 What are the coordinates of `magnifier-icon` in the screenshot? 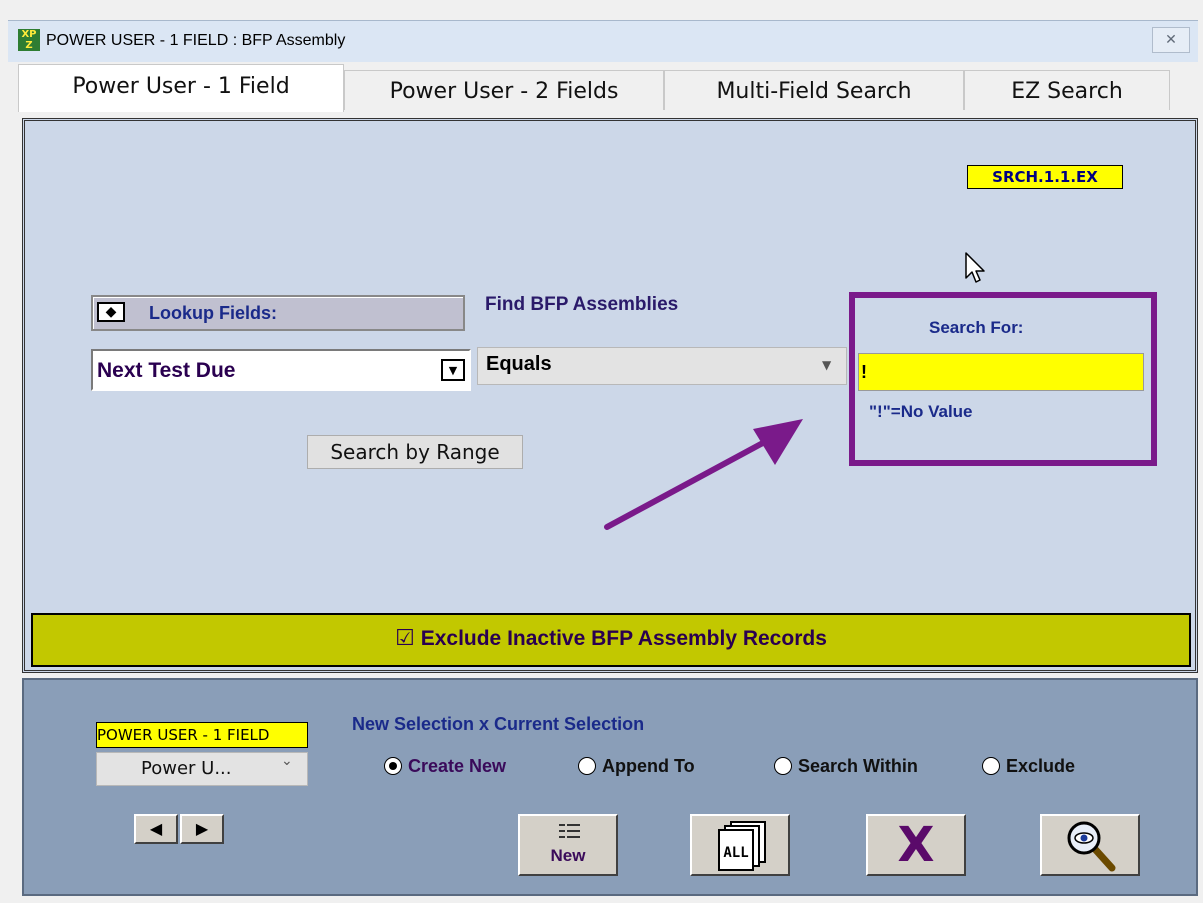 It's located at (1091, 846).